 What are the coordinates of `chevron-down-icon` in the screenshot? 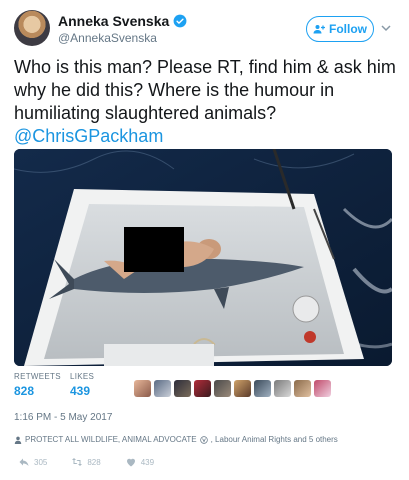 It's located at (386, 28).